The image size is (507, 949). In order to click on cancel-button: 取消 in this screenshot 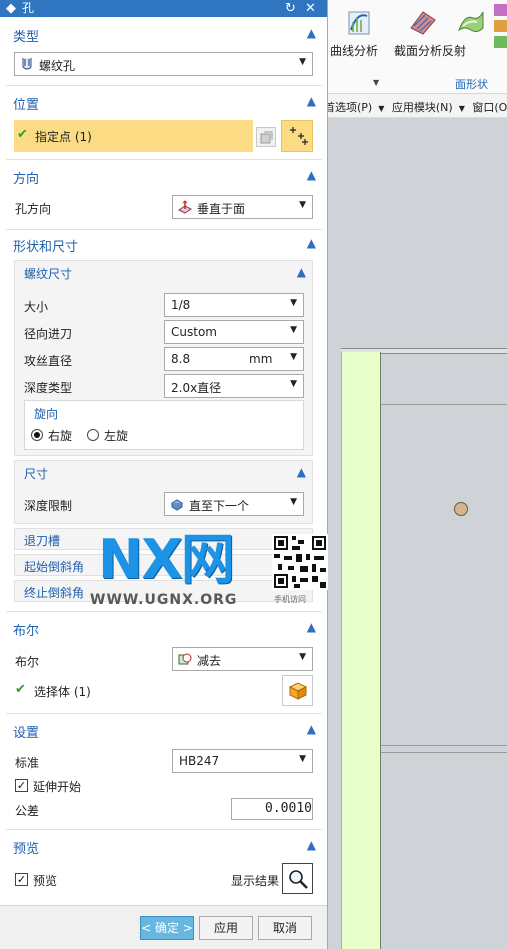, I will do `click(285, 928)`.